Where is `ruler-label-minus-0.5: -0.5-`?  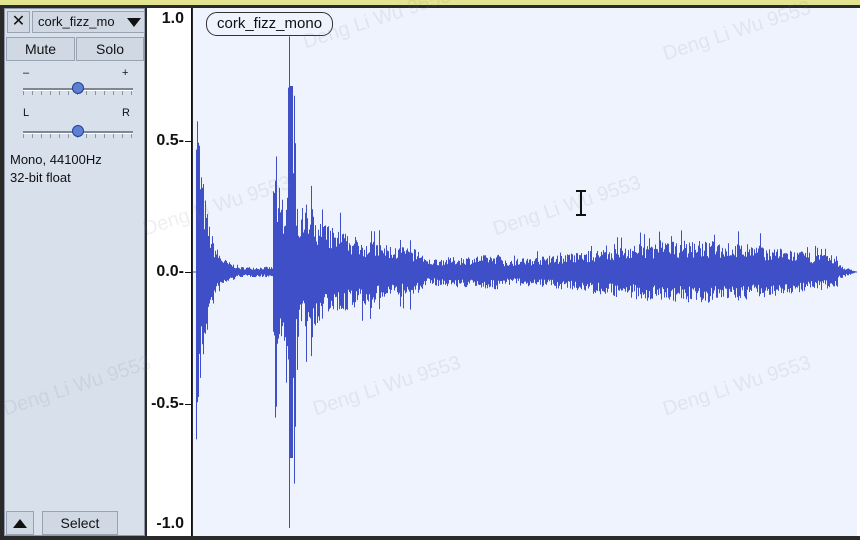 ruler-label-minus-0.5: -0.5- is located at coordinates (167, 403).